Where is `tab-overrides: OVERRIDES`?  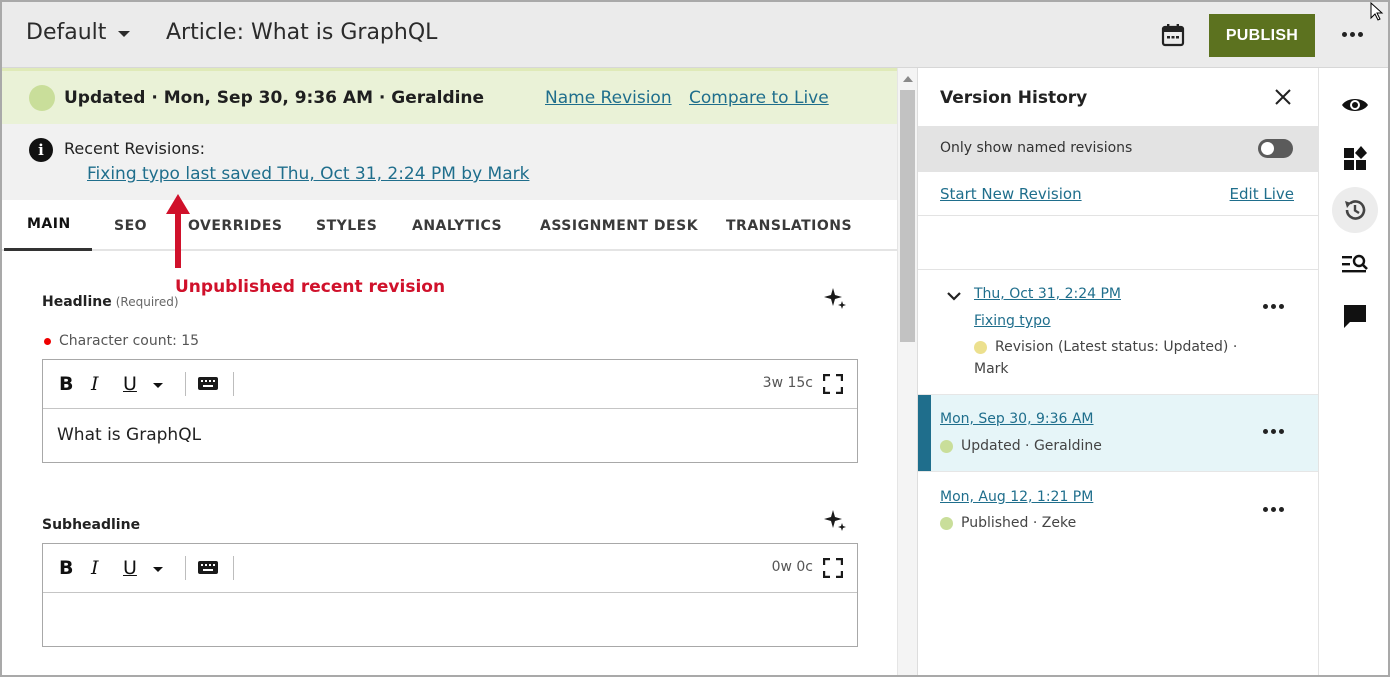
tab-overrides: OVERRIDES is located at coordinates (235, 225).